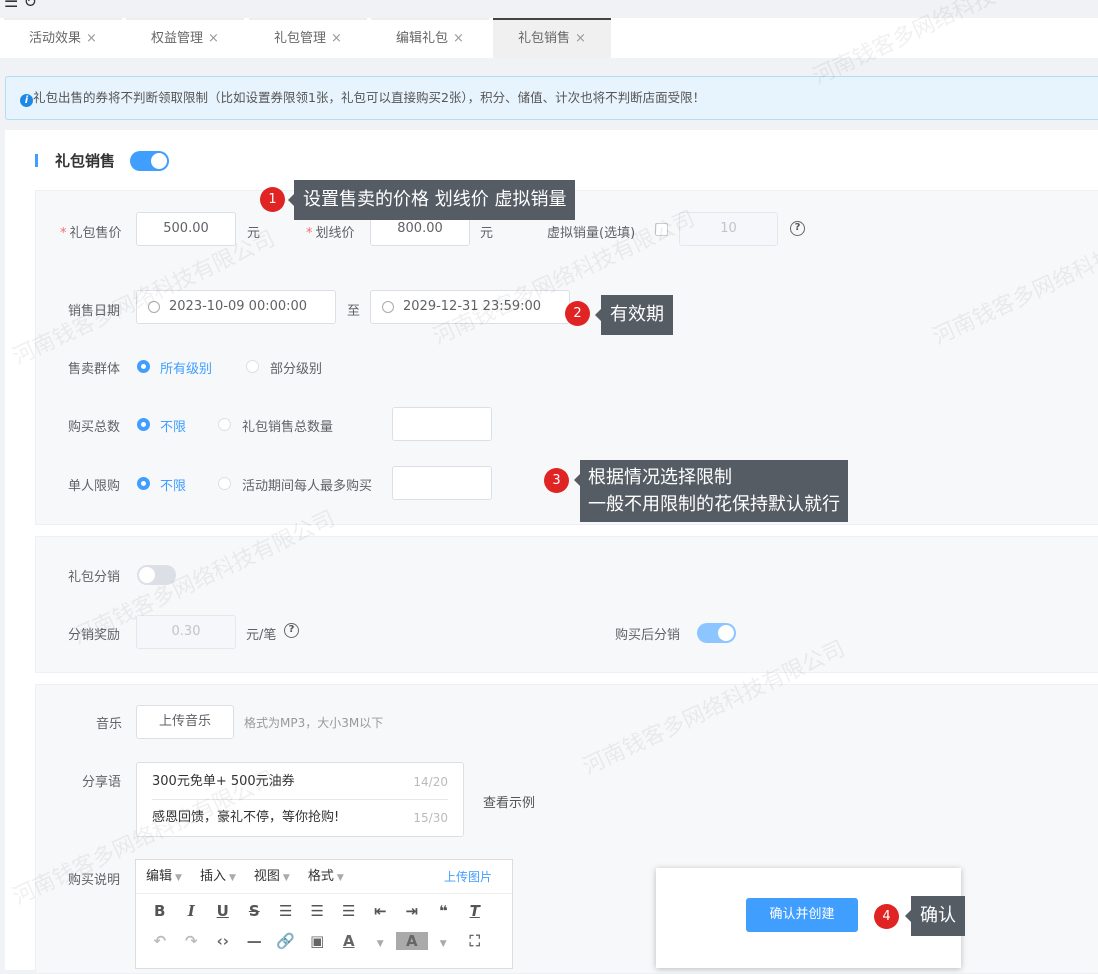 The height and width of the screenshot is (974, 1098). Describe the element at coordinates (94, 635) in the screenshot. I see `reward-label: 分销奖励` at that location.